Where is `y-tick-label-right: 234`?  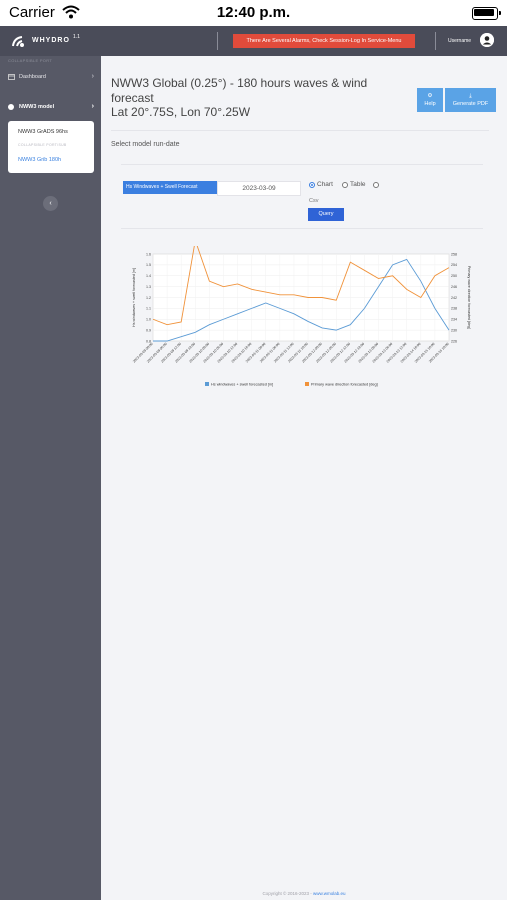
y-tick-label-right: 234 is located at coordinates (454, 320).